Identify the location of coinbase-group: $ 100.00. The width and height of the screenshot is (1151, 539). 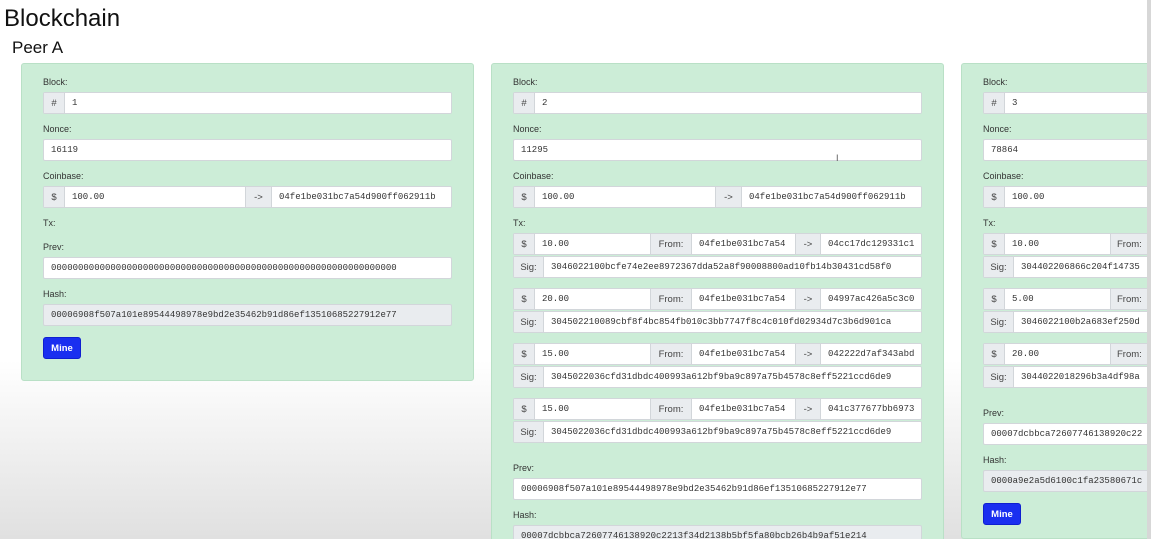
(1067, 197).